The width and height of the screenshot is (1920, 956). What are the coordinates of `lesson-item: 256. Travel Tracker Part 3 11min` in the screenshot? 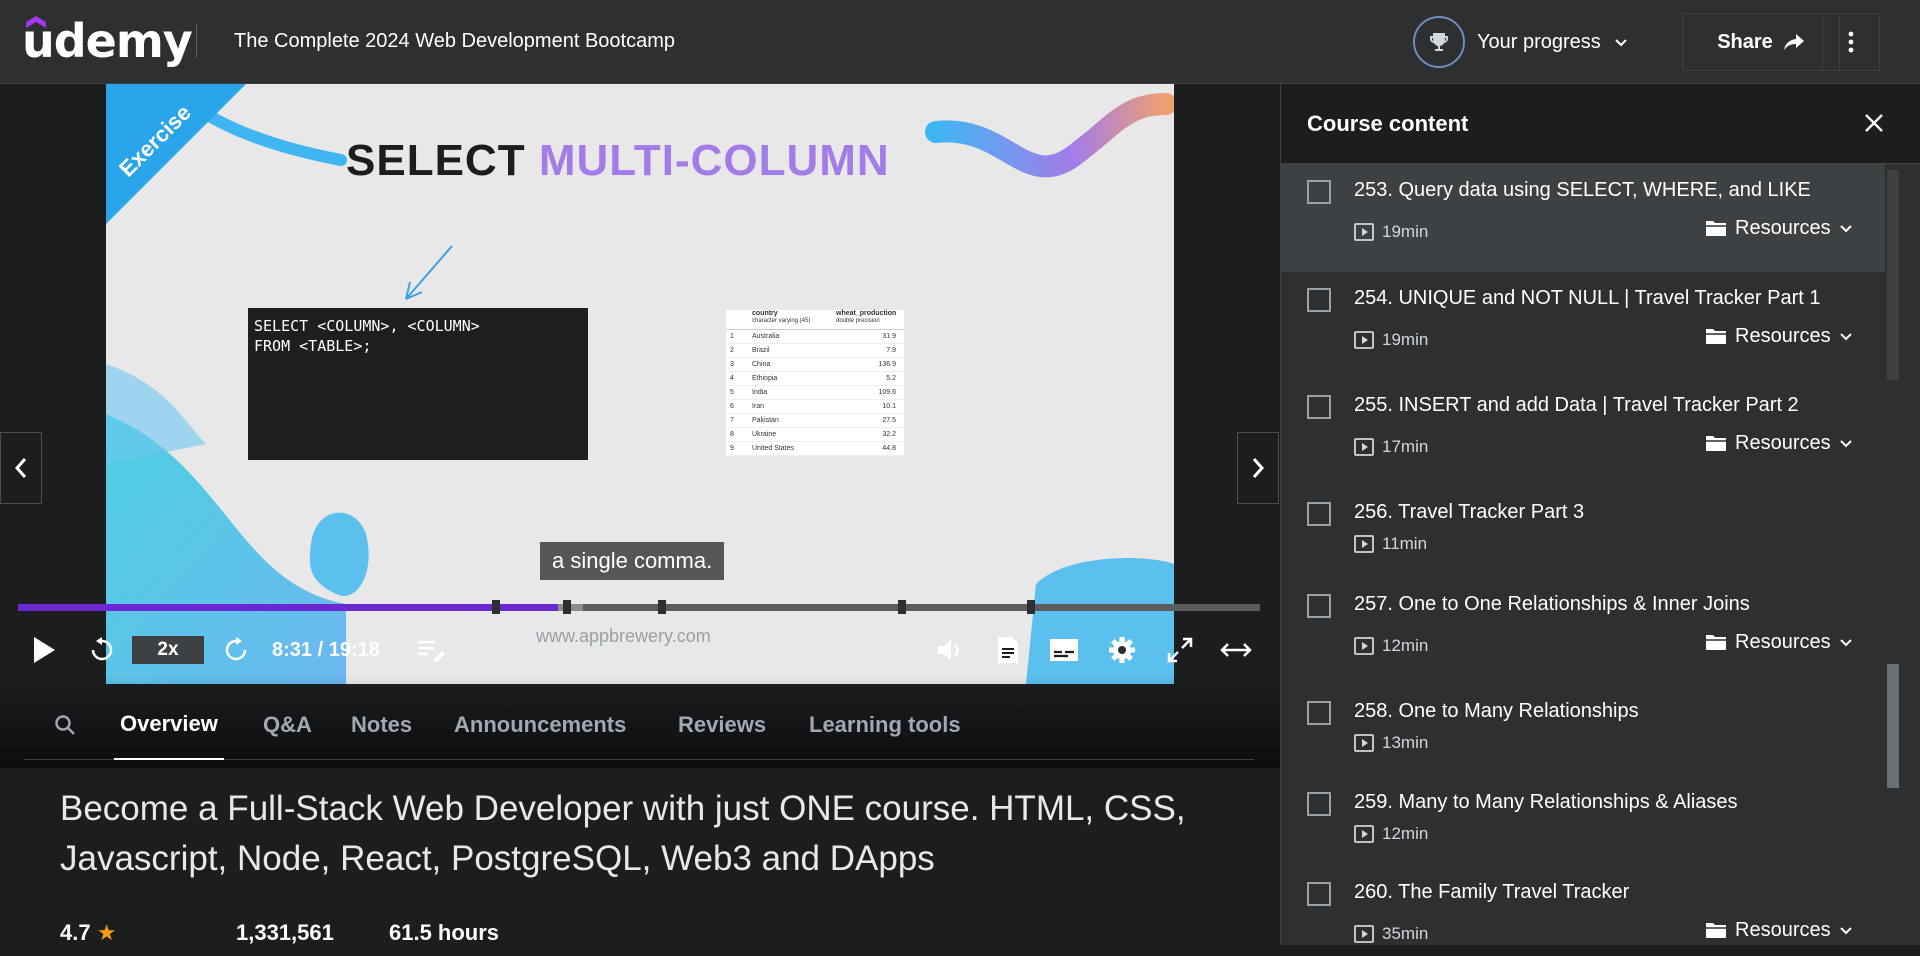 It's located at (1583, 532).